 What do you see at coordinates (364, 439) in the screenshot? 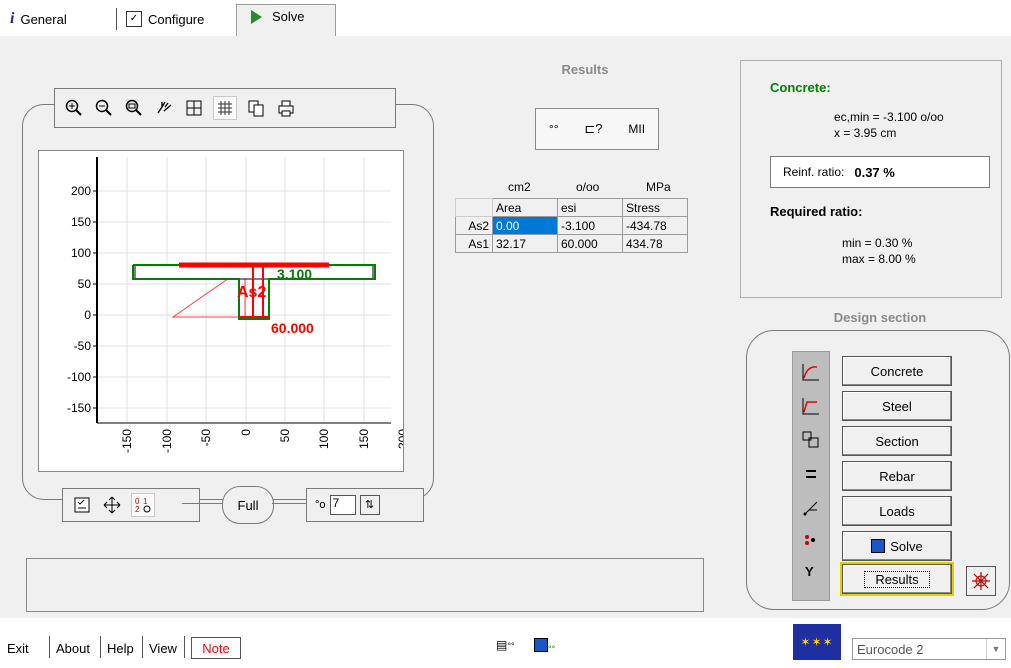
I see `x-tick-label: 150` at bounding box center [364, 439].